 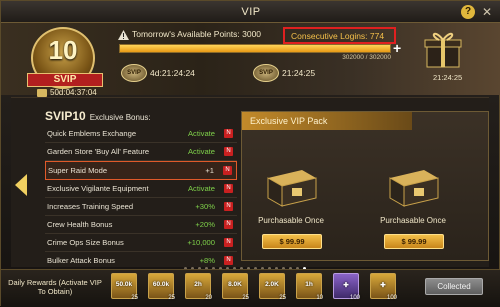 I want to click on reward-item: 2h 20, so click(x=198, y=287).